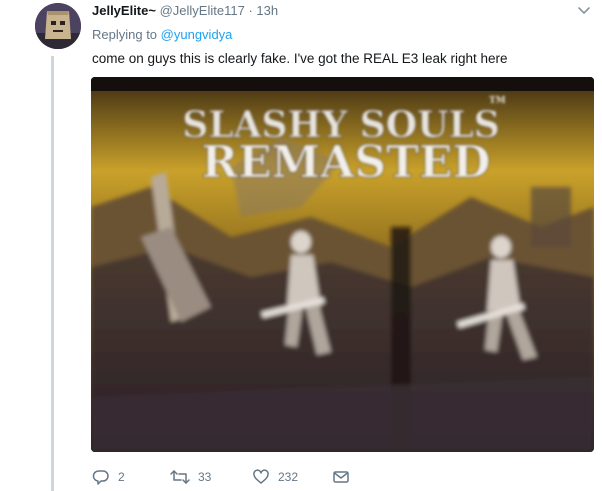 The width and height of the screenshot is (602, 491). I want to click on like-count: 232, so click(288, 477).